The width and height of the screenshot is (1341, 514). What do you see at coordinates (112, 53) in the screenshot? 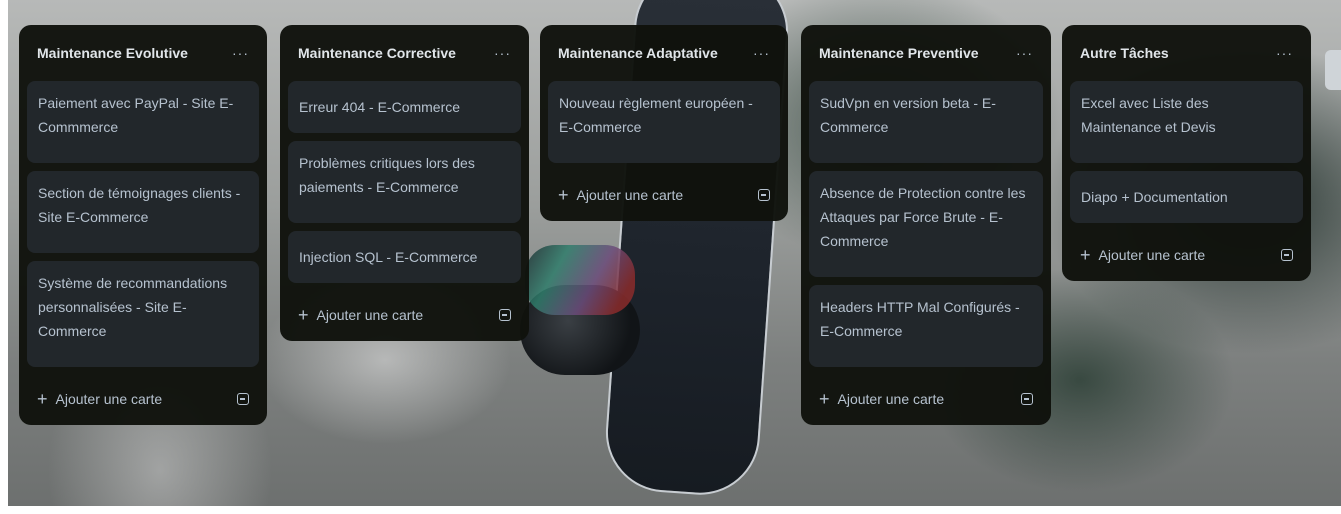
I see `list-title: Maintenance Evolutive` at bounding box center [112, 53].